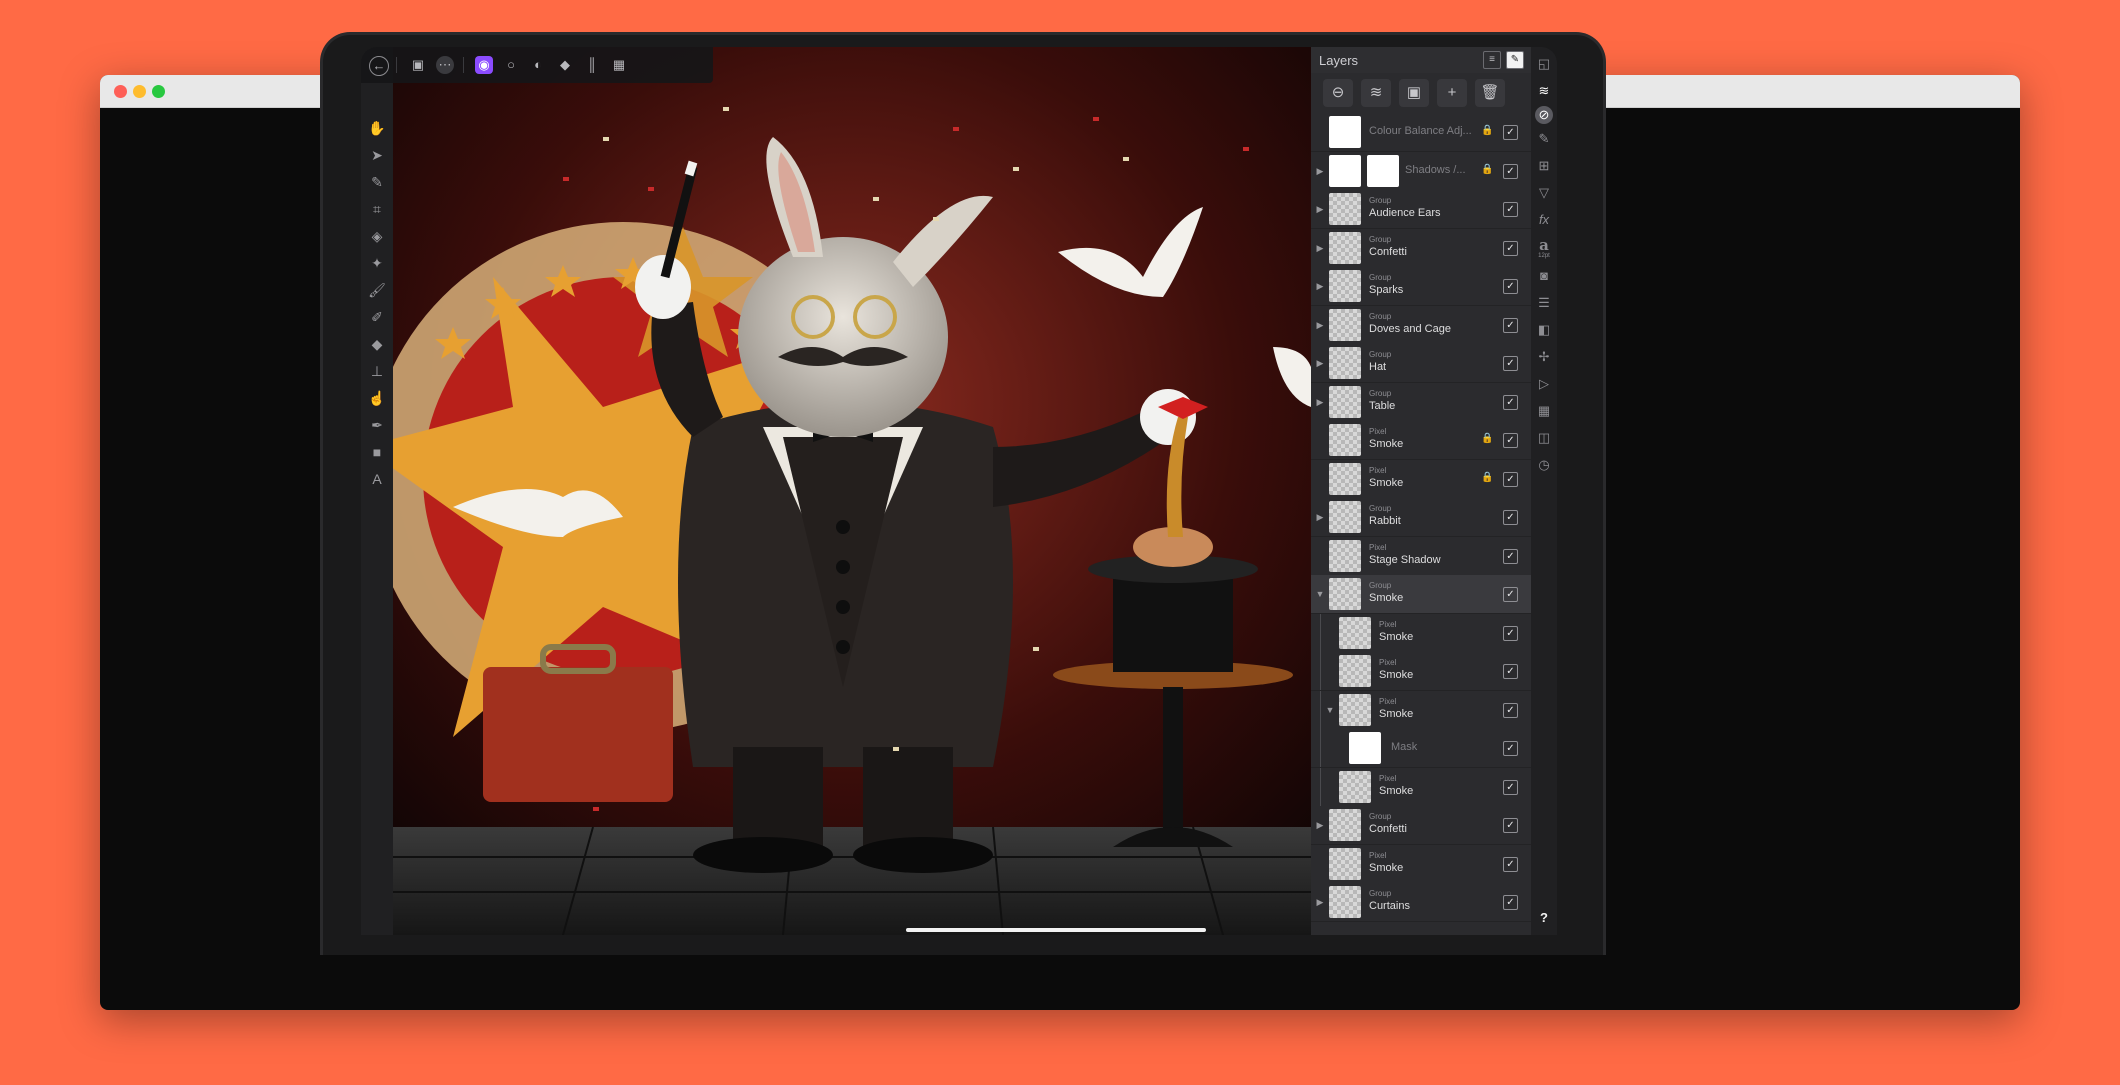 The image size is (2120, 1085). Describe the element at coordinates (1544, 918) in the screenshot. I see `help-button: ?` at that location.